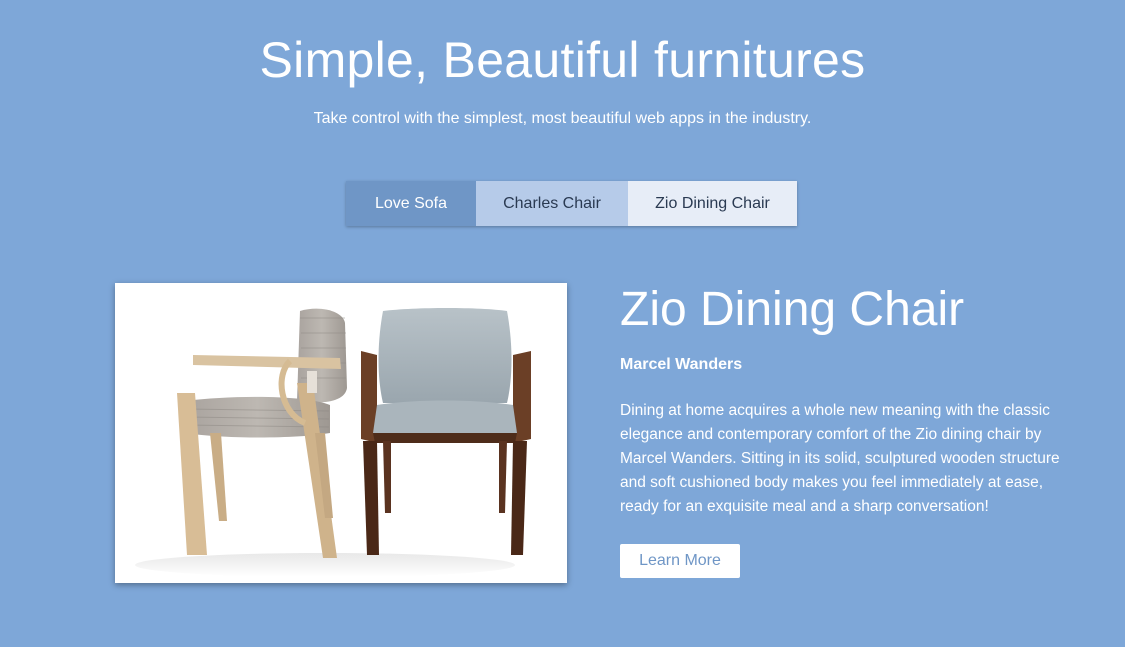  What do you see at coordinates (712, 203) in the screenshot?
I see `tab-zio-dining-chair: Zio Dining Chair` at bounding box center [712, 203].